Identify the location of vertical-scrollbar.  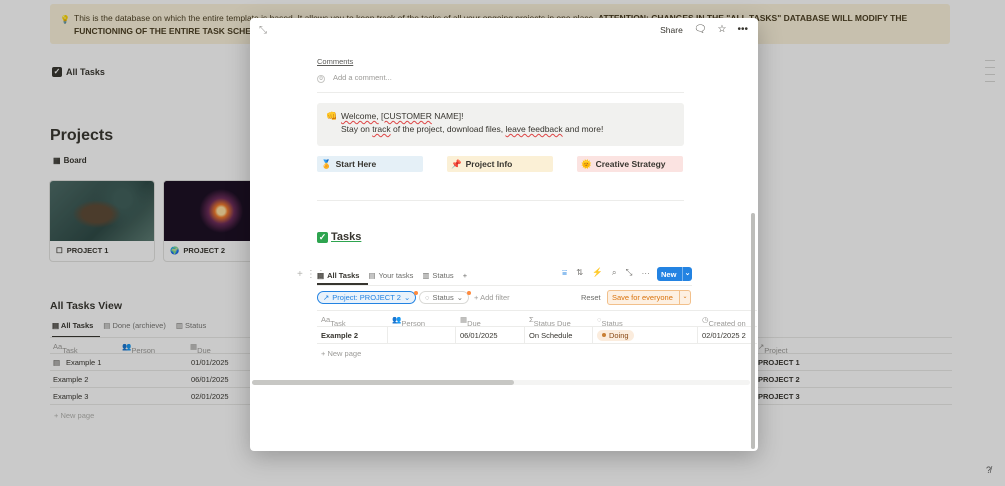
(753, 331).